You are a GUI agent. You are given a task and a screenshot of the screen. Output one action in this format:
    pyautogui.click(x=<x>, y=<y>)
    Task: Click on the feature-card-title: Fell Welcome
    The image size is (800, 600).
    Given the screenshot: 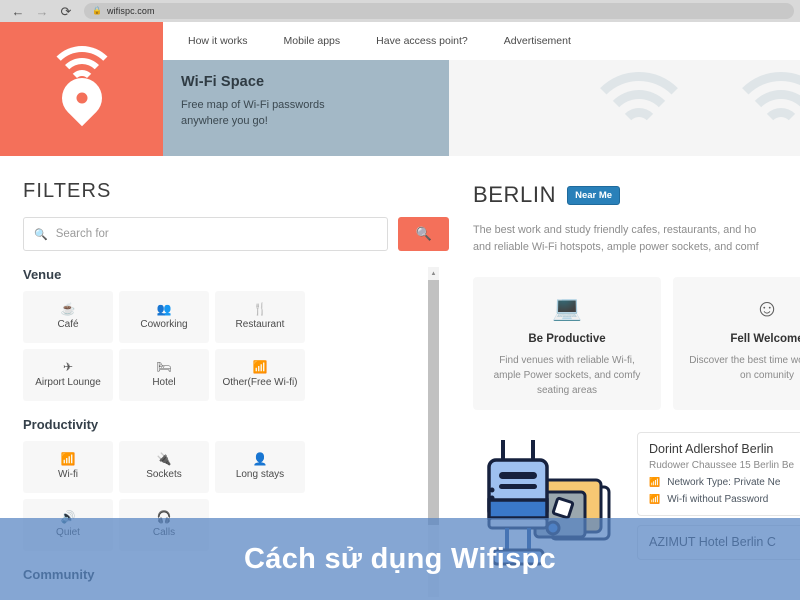 What is the action you would take?
    pyautogui.click(x=765, y=338)
    